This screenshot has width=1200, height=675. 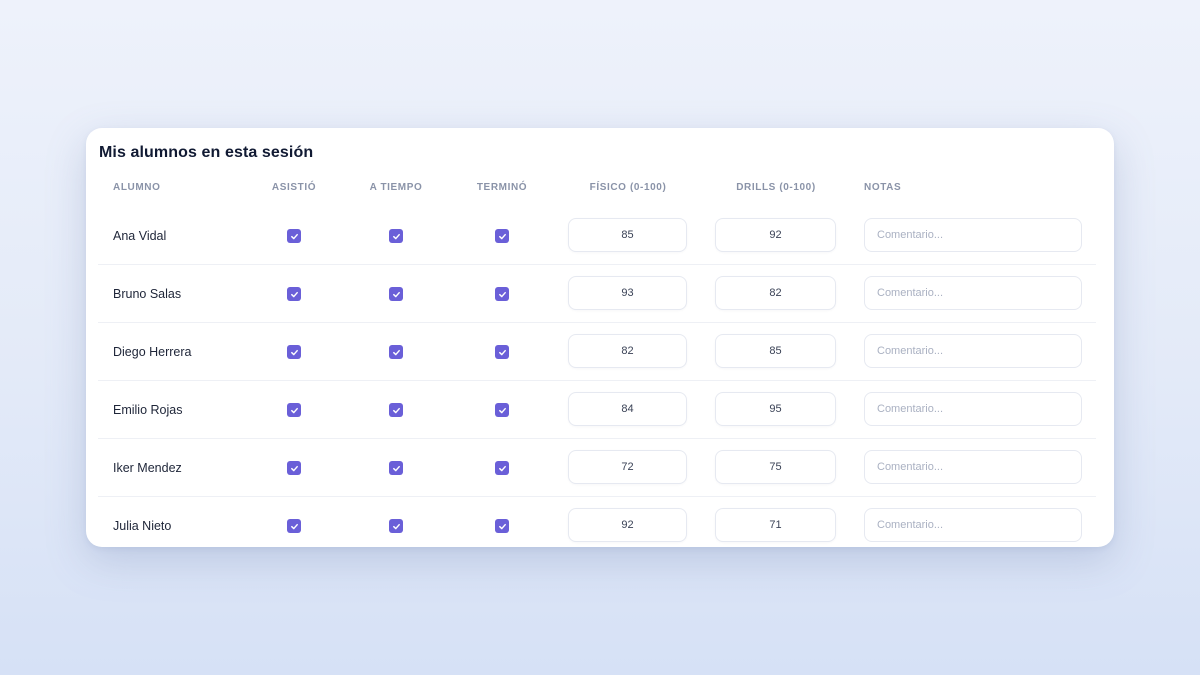 What do you see at coordinates (396, 187) in the screenshot?
I see `header-a-tiempo: A TIEMPO` at bounding box center [396, 187].